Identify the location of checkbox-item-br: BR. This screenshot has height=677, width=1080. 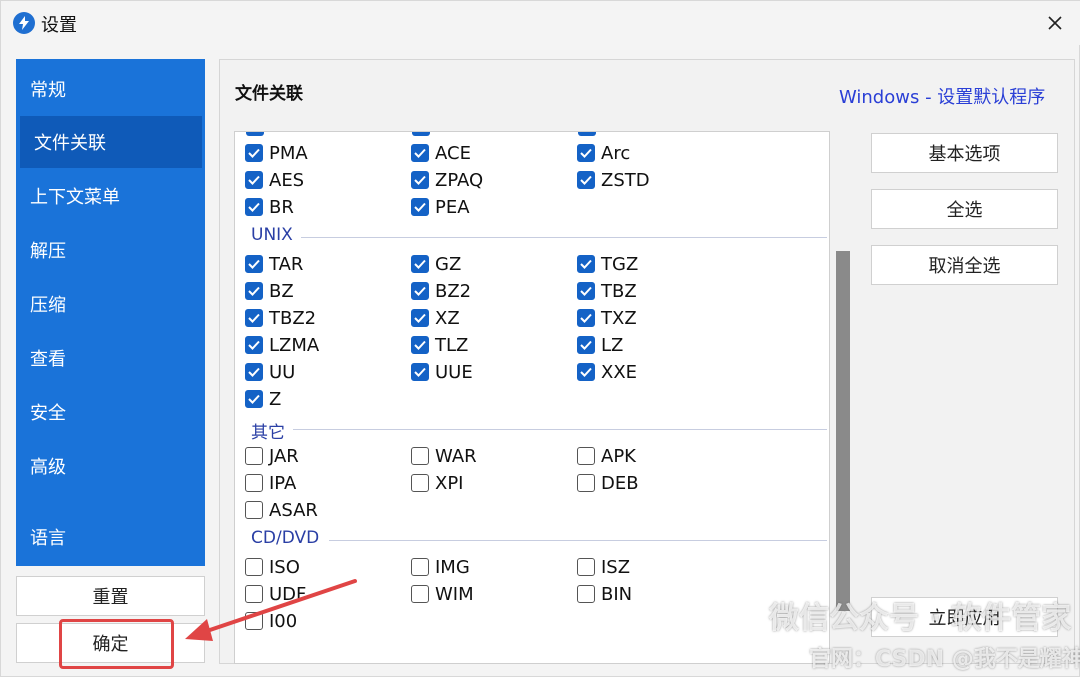
(269, 207).